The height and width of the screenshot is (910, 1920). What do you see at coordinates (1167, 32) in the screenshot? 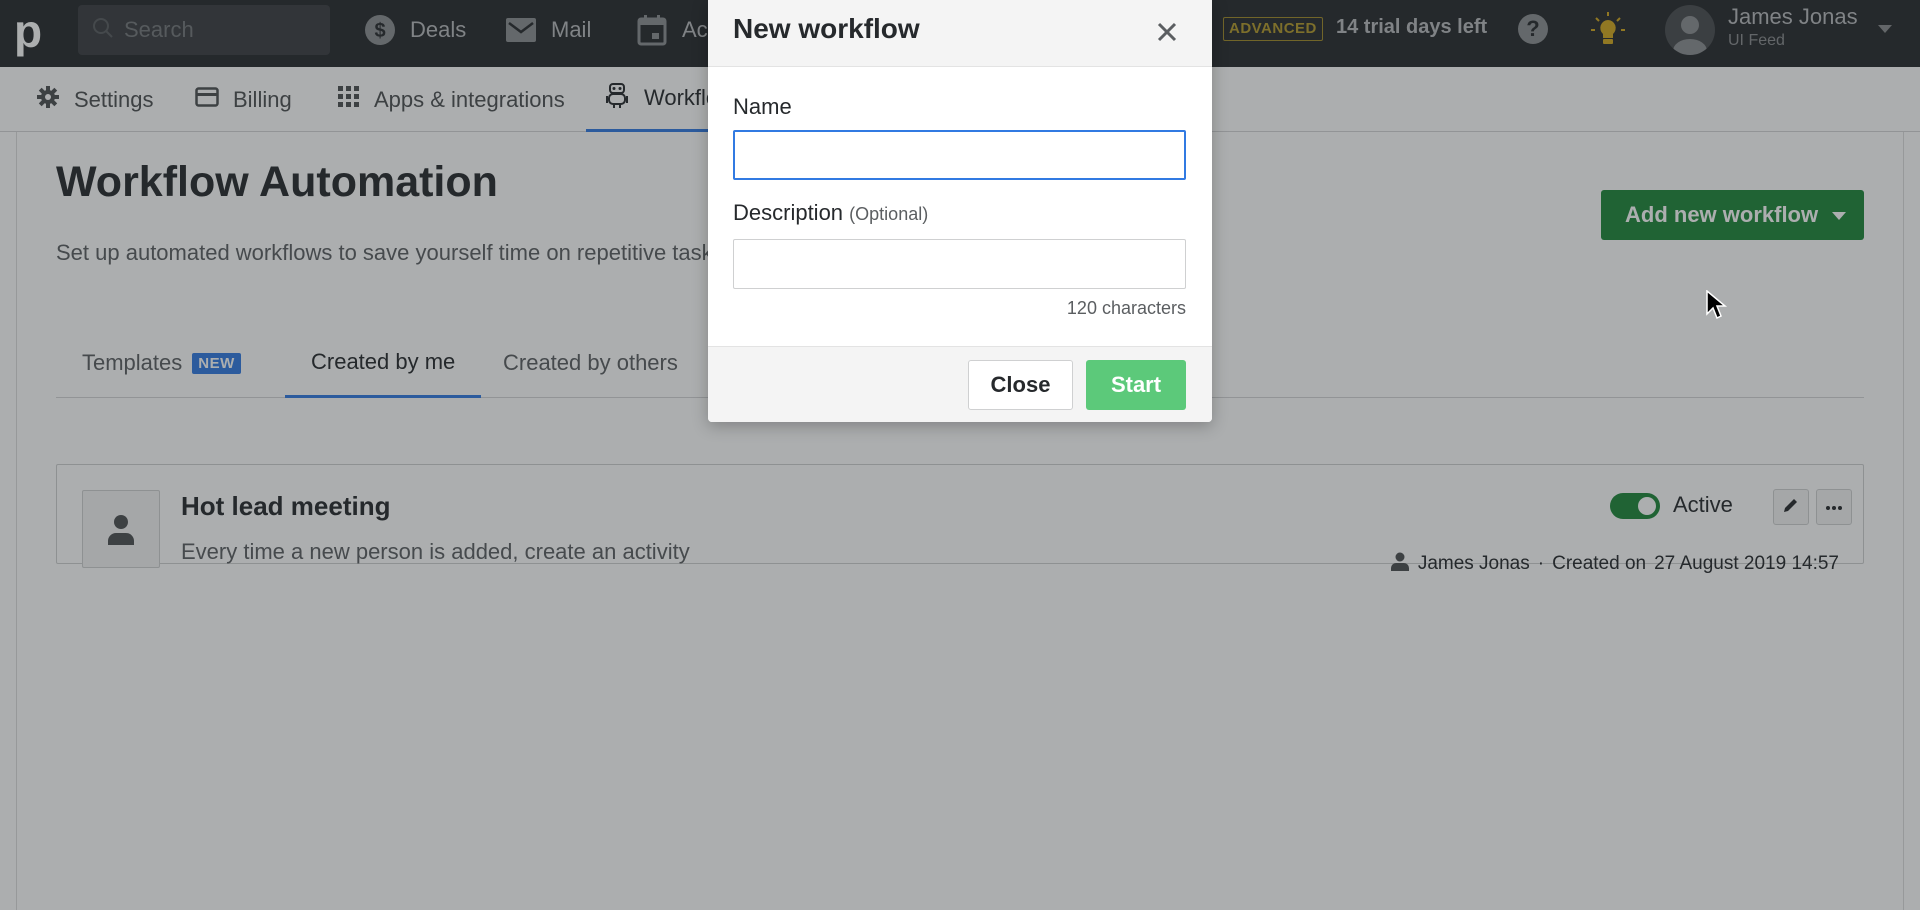
I see `close-icon` at bounding box center [1167, 32].